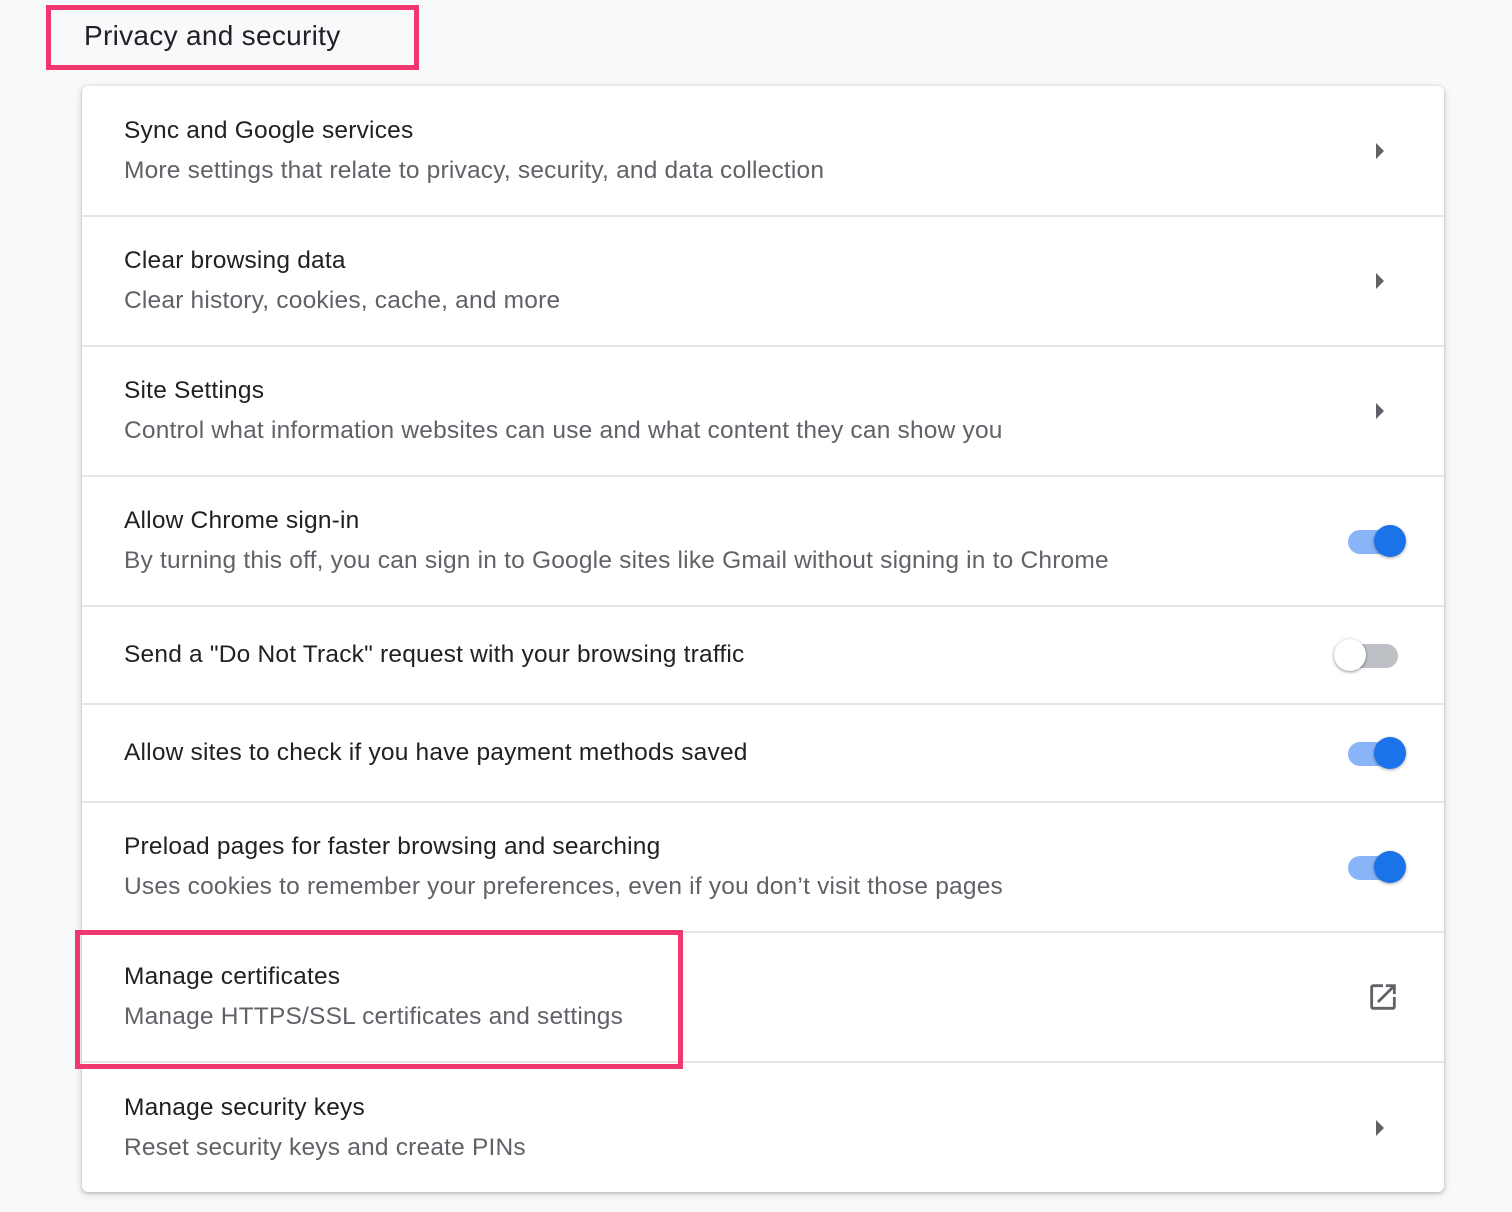 The width and height of the screenshot is (1512, 1212). I want to click on row-label: Manage certificates, so click(232, 976).